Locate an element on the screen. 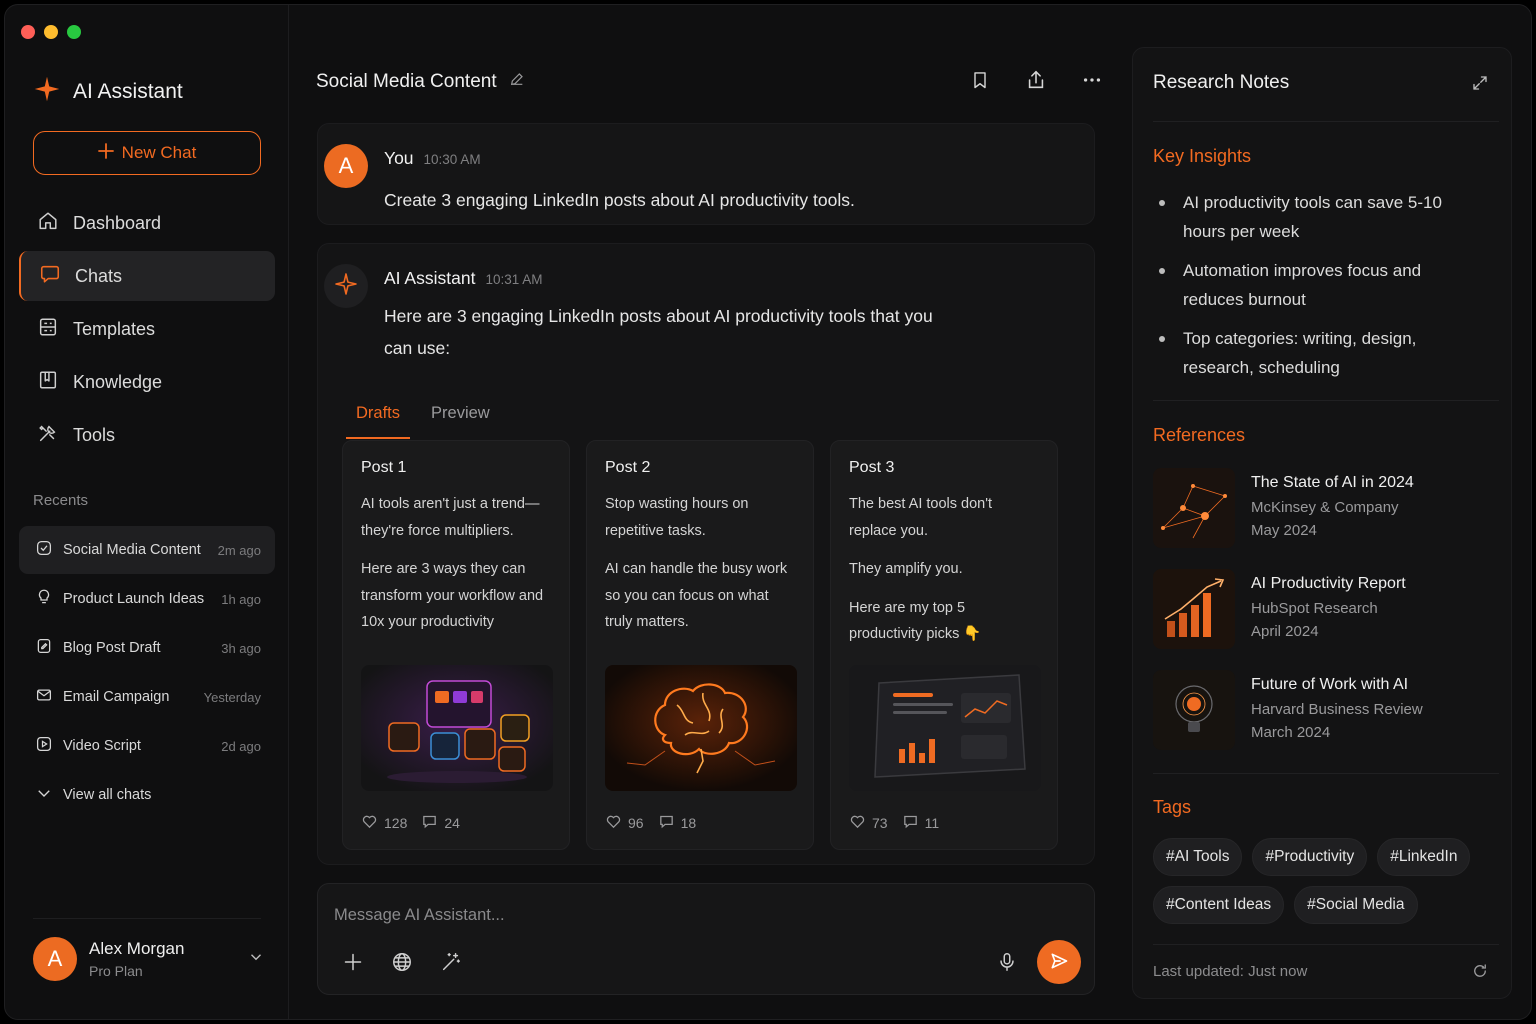 This screenshot has height=1024, width=1536. expand-icon is located at coordinates (1481, 84).